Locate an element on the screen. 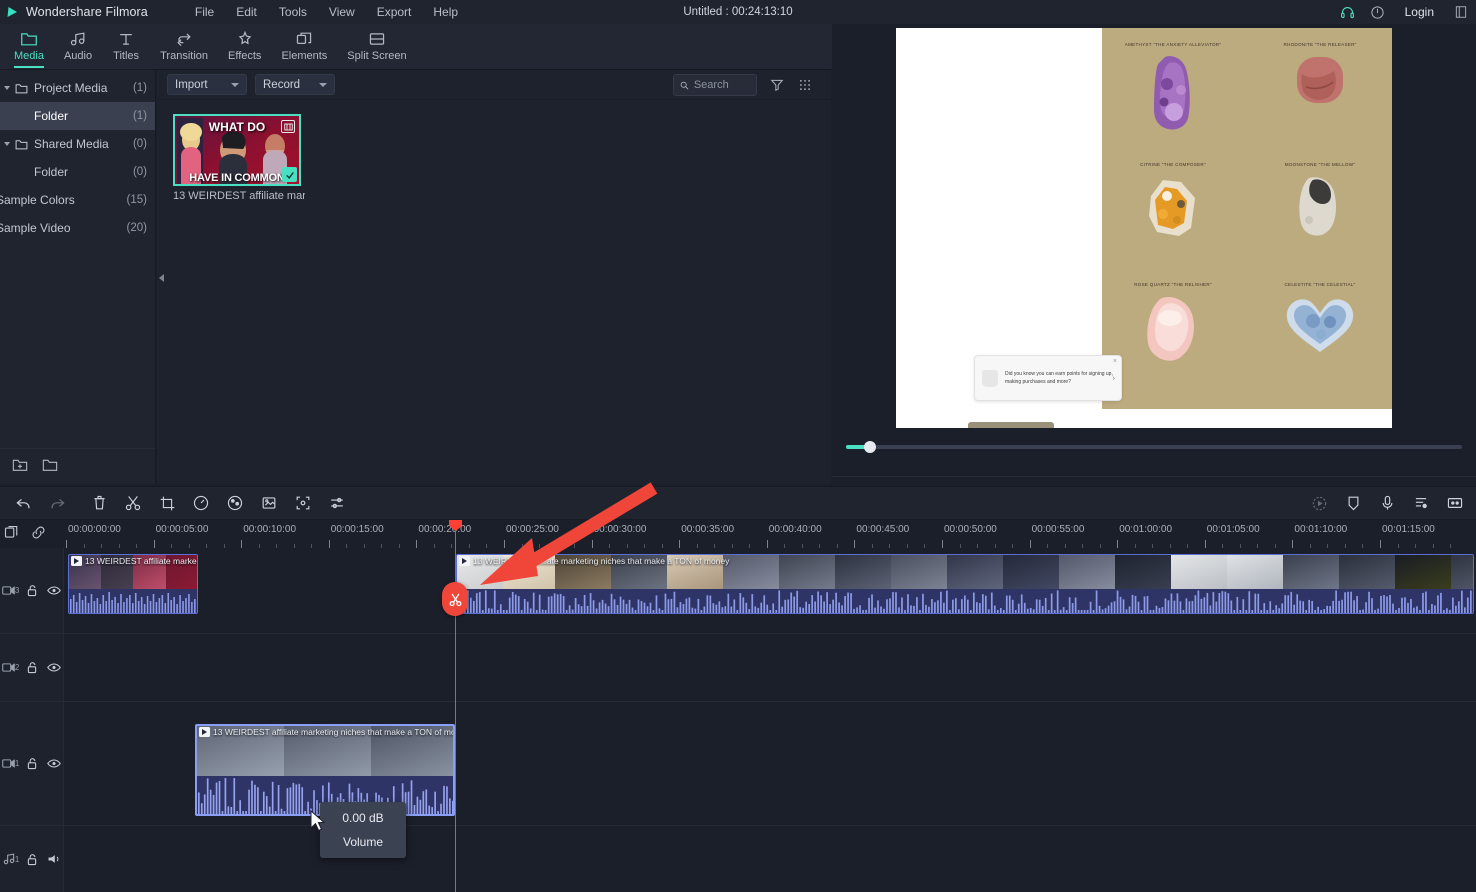 This screenshot has height=892, width=1476. scrubber-handle is located at coordinates (870, 447).